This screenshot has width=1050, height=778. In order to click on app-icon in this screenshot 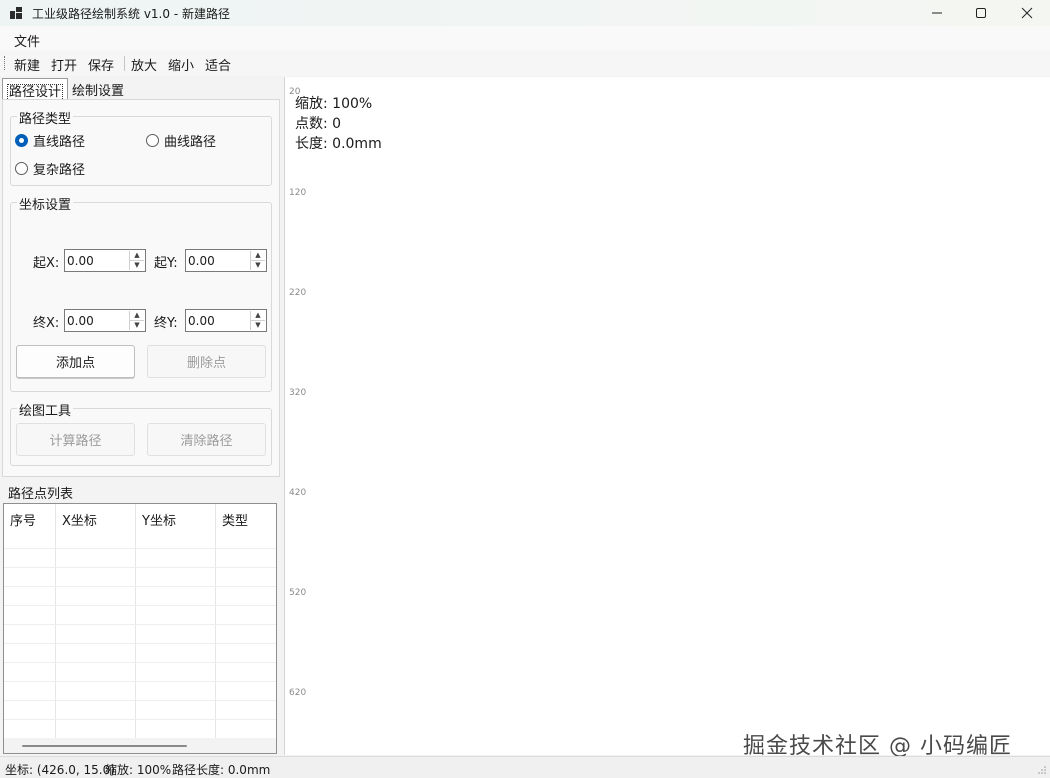, I will do `click(16, 13)`.